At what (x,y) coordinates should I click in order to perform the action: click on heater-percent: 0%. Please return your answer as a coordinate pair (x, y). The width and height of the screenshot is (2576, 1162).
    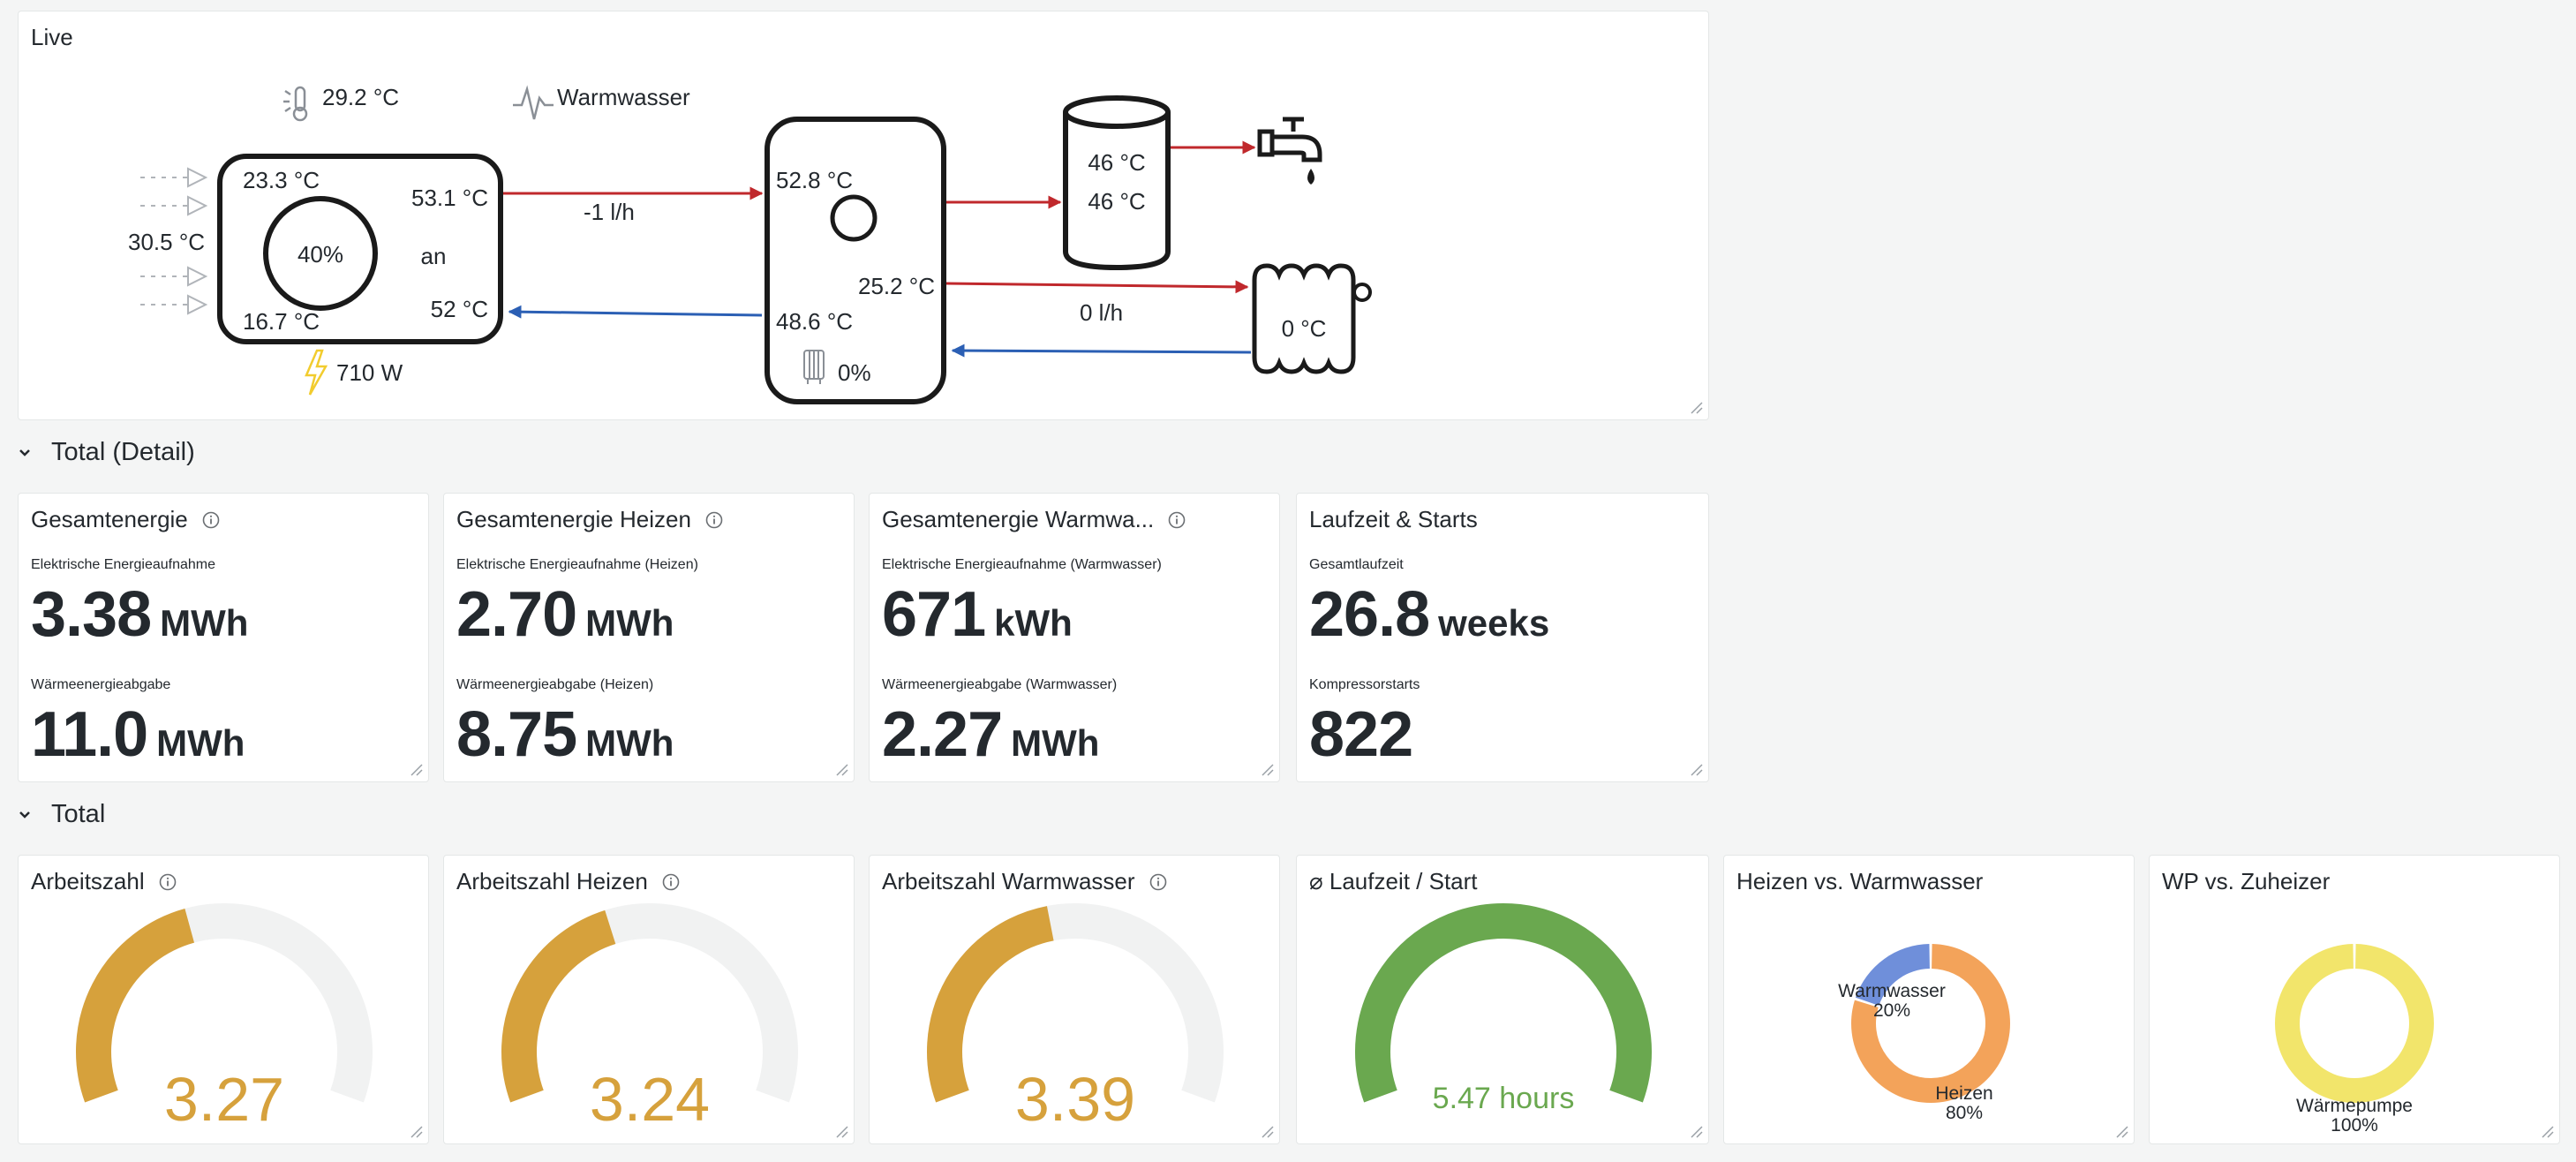
    Looking at the image, I should click on (855, 373).